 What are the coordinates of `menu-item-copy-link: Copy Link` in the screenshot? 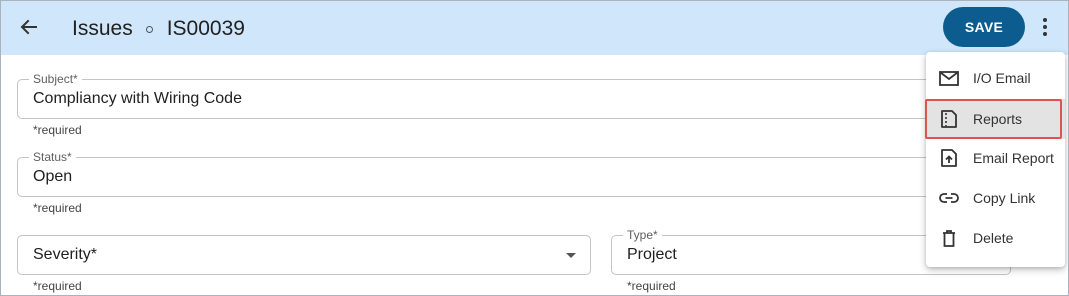 It's located at (995, 198).